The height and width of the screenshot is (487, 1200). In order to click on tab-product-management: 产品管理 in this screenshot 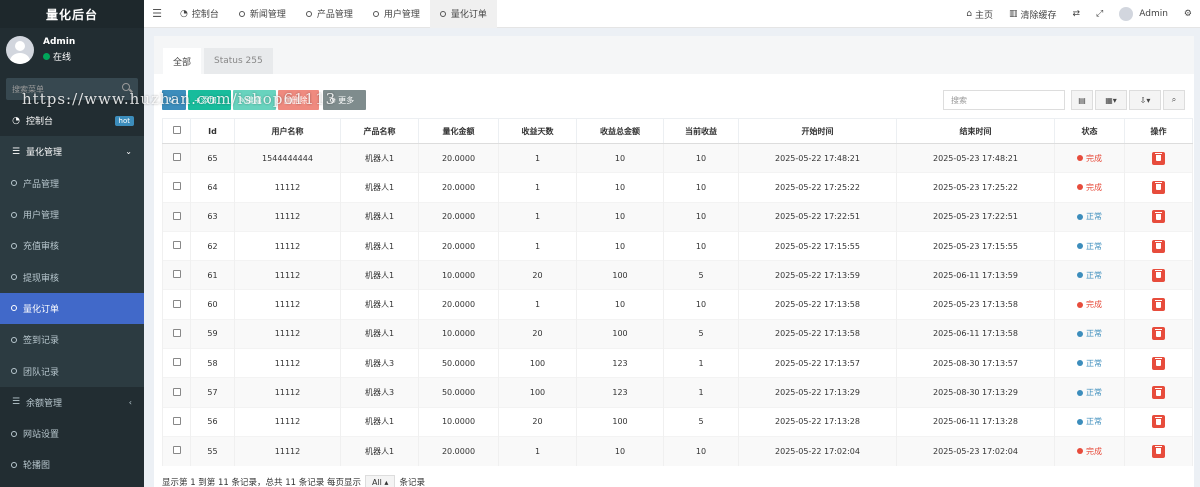, I will do `click(329, 14)`.